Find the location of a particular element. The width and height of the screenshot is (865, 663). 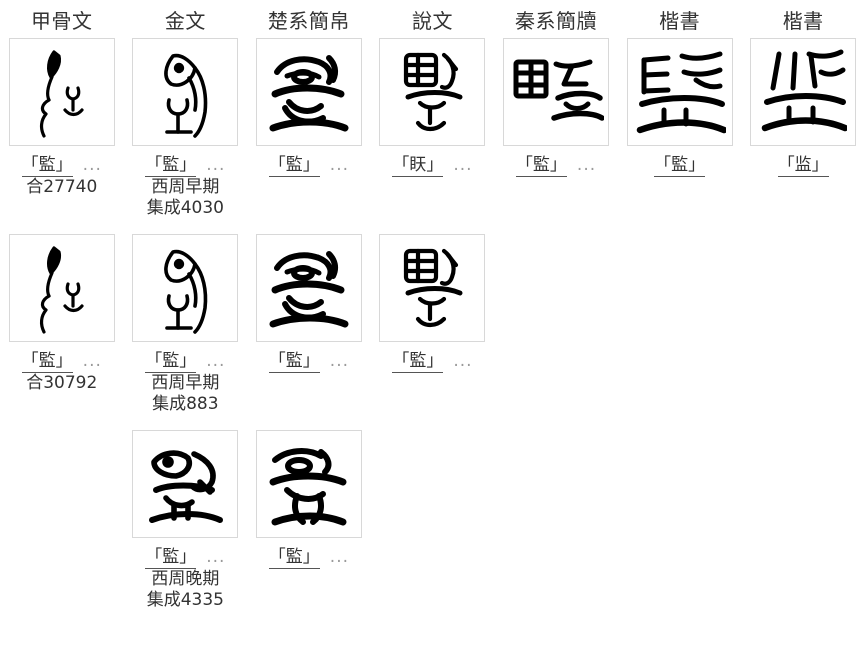

glyph-cell-regular-traditional is located at coordinates (680, 95).